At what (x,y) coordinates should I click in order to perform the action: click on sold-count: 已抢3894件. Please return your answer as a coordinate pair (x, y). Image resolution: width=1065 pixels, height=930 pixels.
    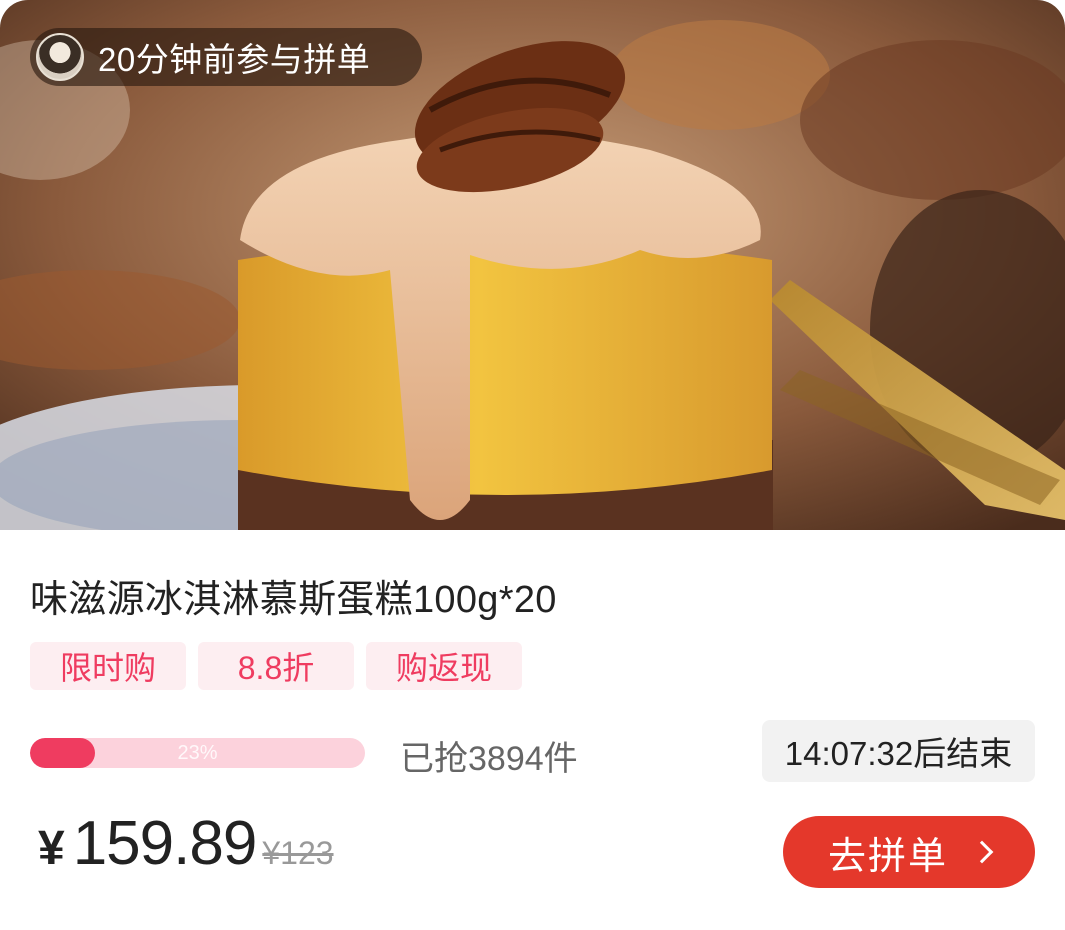
    Looking at the image, I should click on (489, 759).